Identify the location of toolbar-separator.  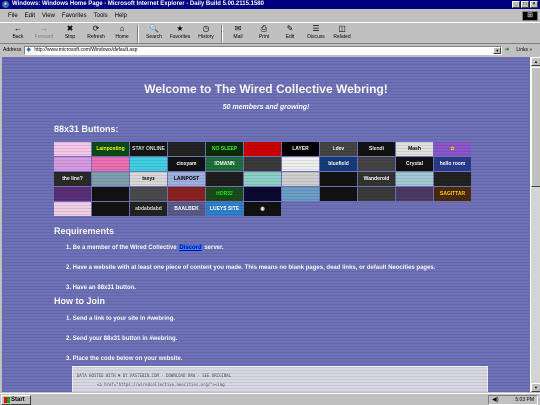
(222, 34).